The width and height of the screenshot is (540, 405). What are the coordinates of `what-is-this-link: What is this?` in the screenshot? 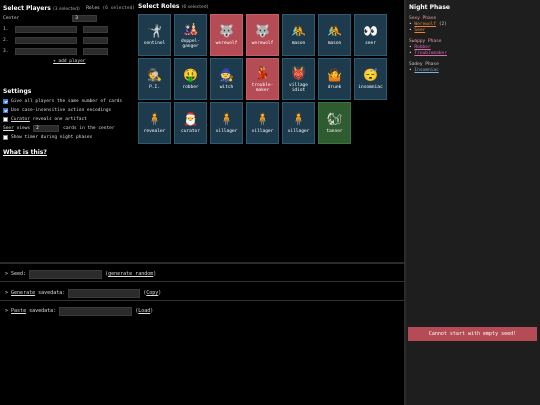 It's located at (25, 152).